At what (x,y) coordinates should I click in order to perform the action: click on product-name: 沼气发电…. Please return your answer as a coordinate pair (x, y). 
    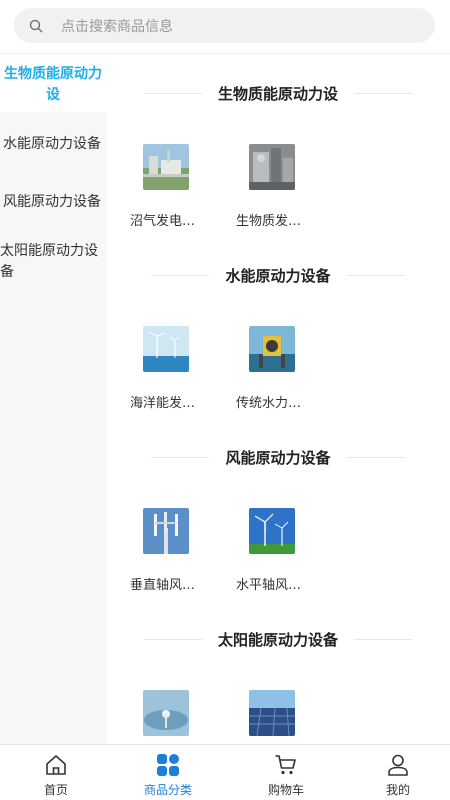
    Looking at the image, I should click on (163, 221).